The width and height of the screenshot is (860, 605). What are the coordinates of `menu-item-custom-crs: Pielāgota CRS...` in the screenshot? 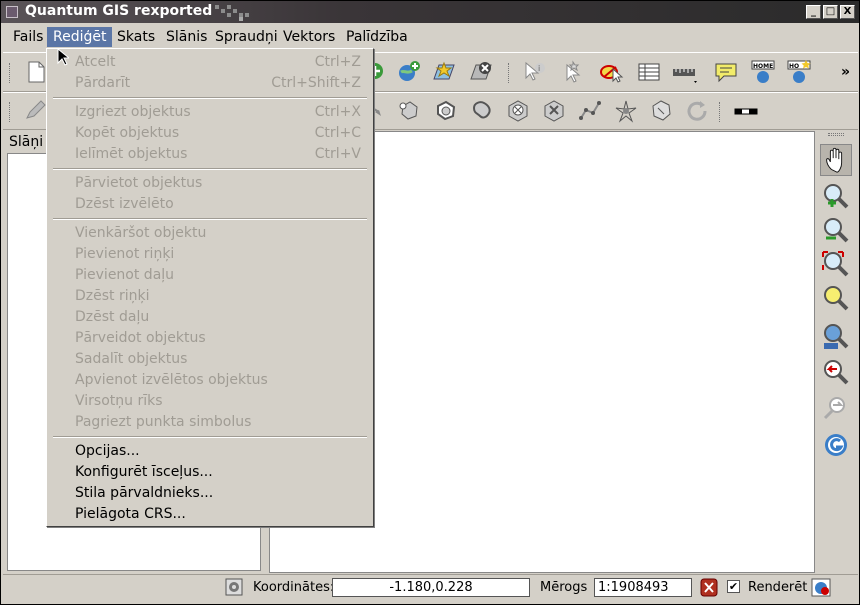 It's located at (218, 514).